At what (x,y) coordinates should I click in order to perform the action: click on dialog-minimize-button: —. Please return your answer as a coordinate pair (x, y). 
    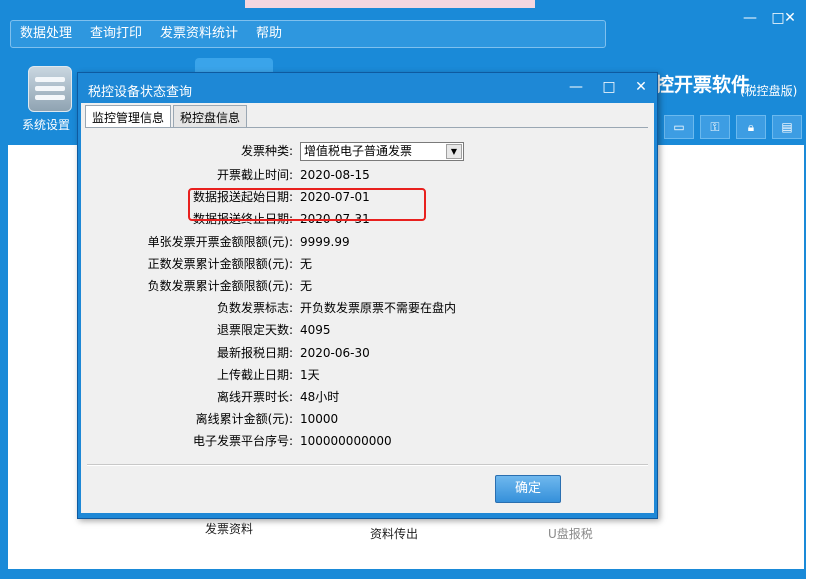
    Looking at the image, I should click on (576, 87).